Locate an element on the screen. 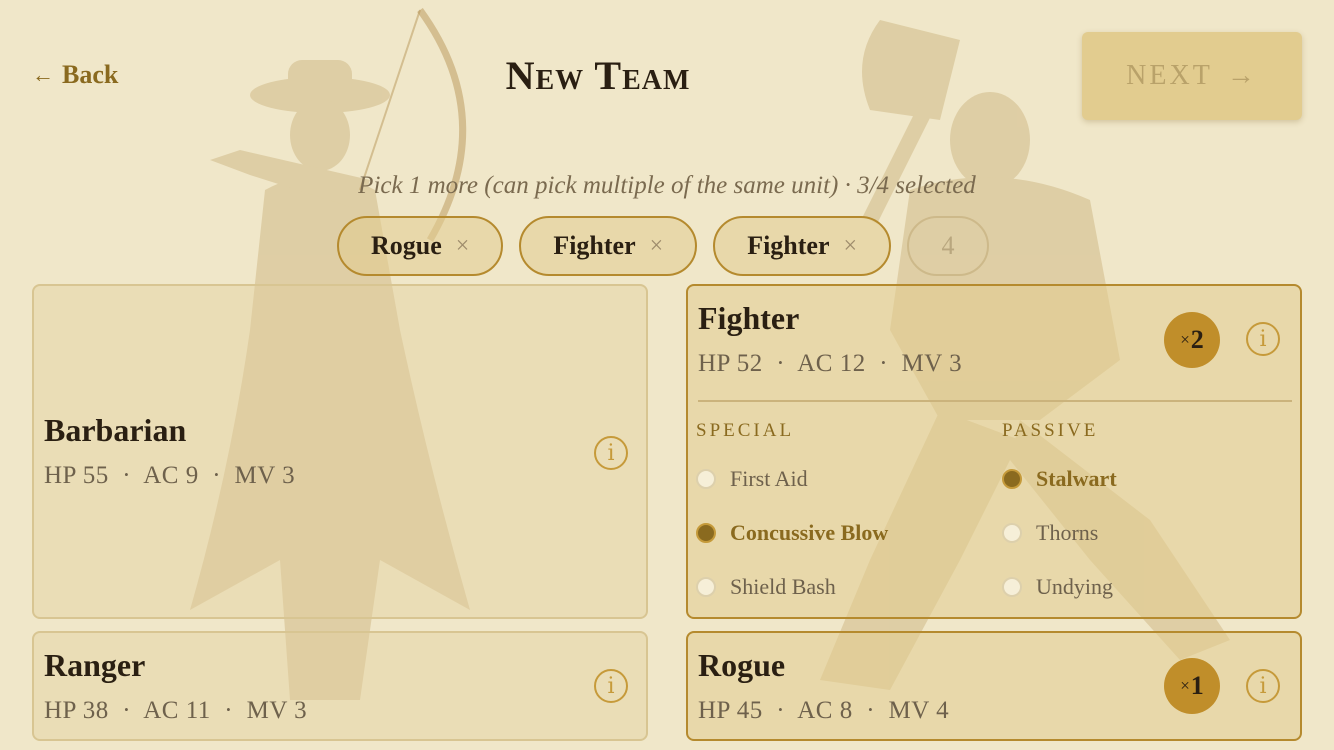  special-option-shield-bash: Shield Bash is located at coordinates (766, 587).